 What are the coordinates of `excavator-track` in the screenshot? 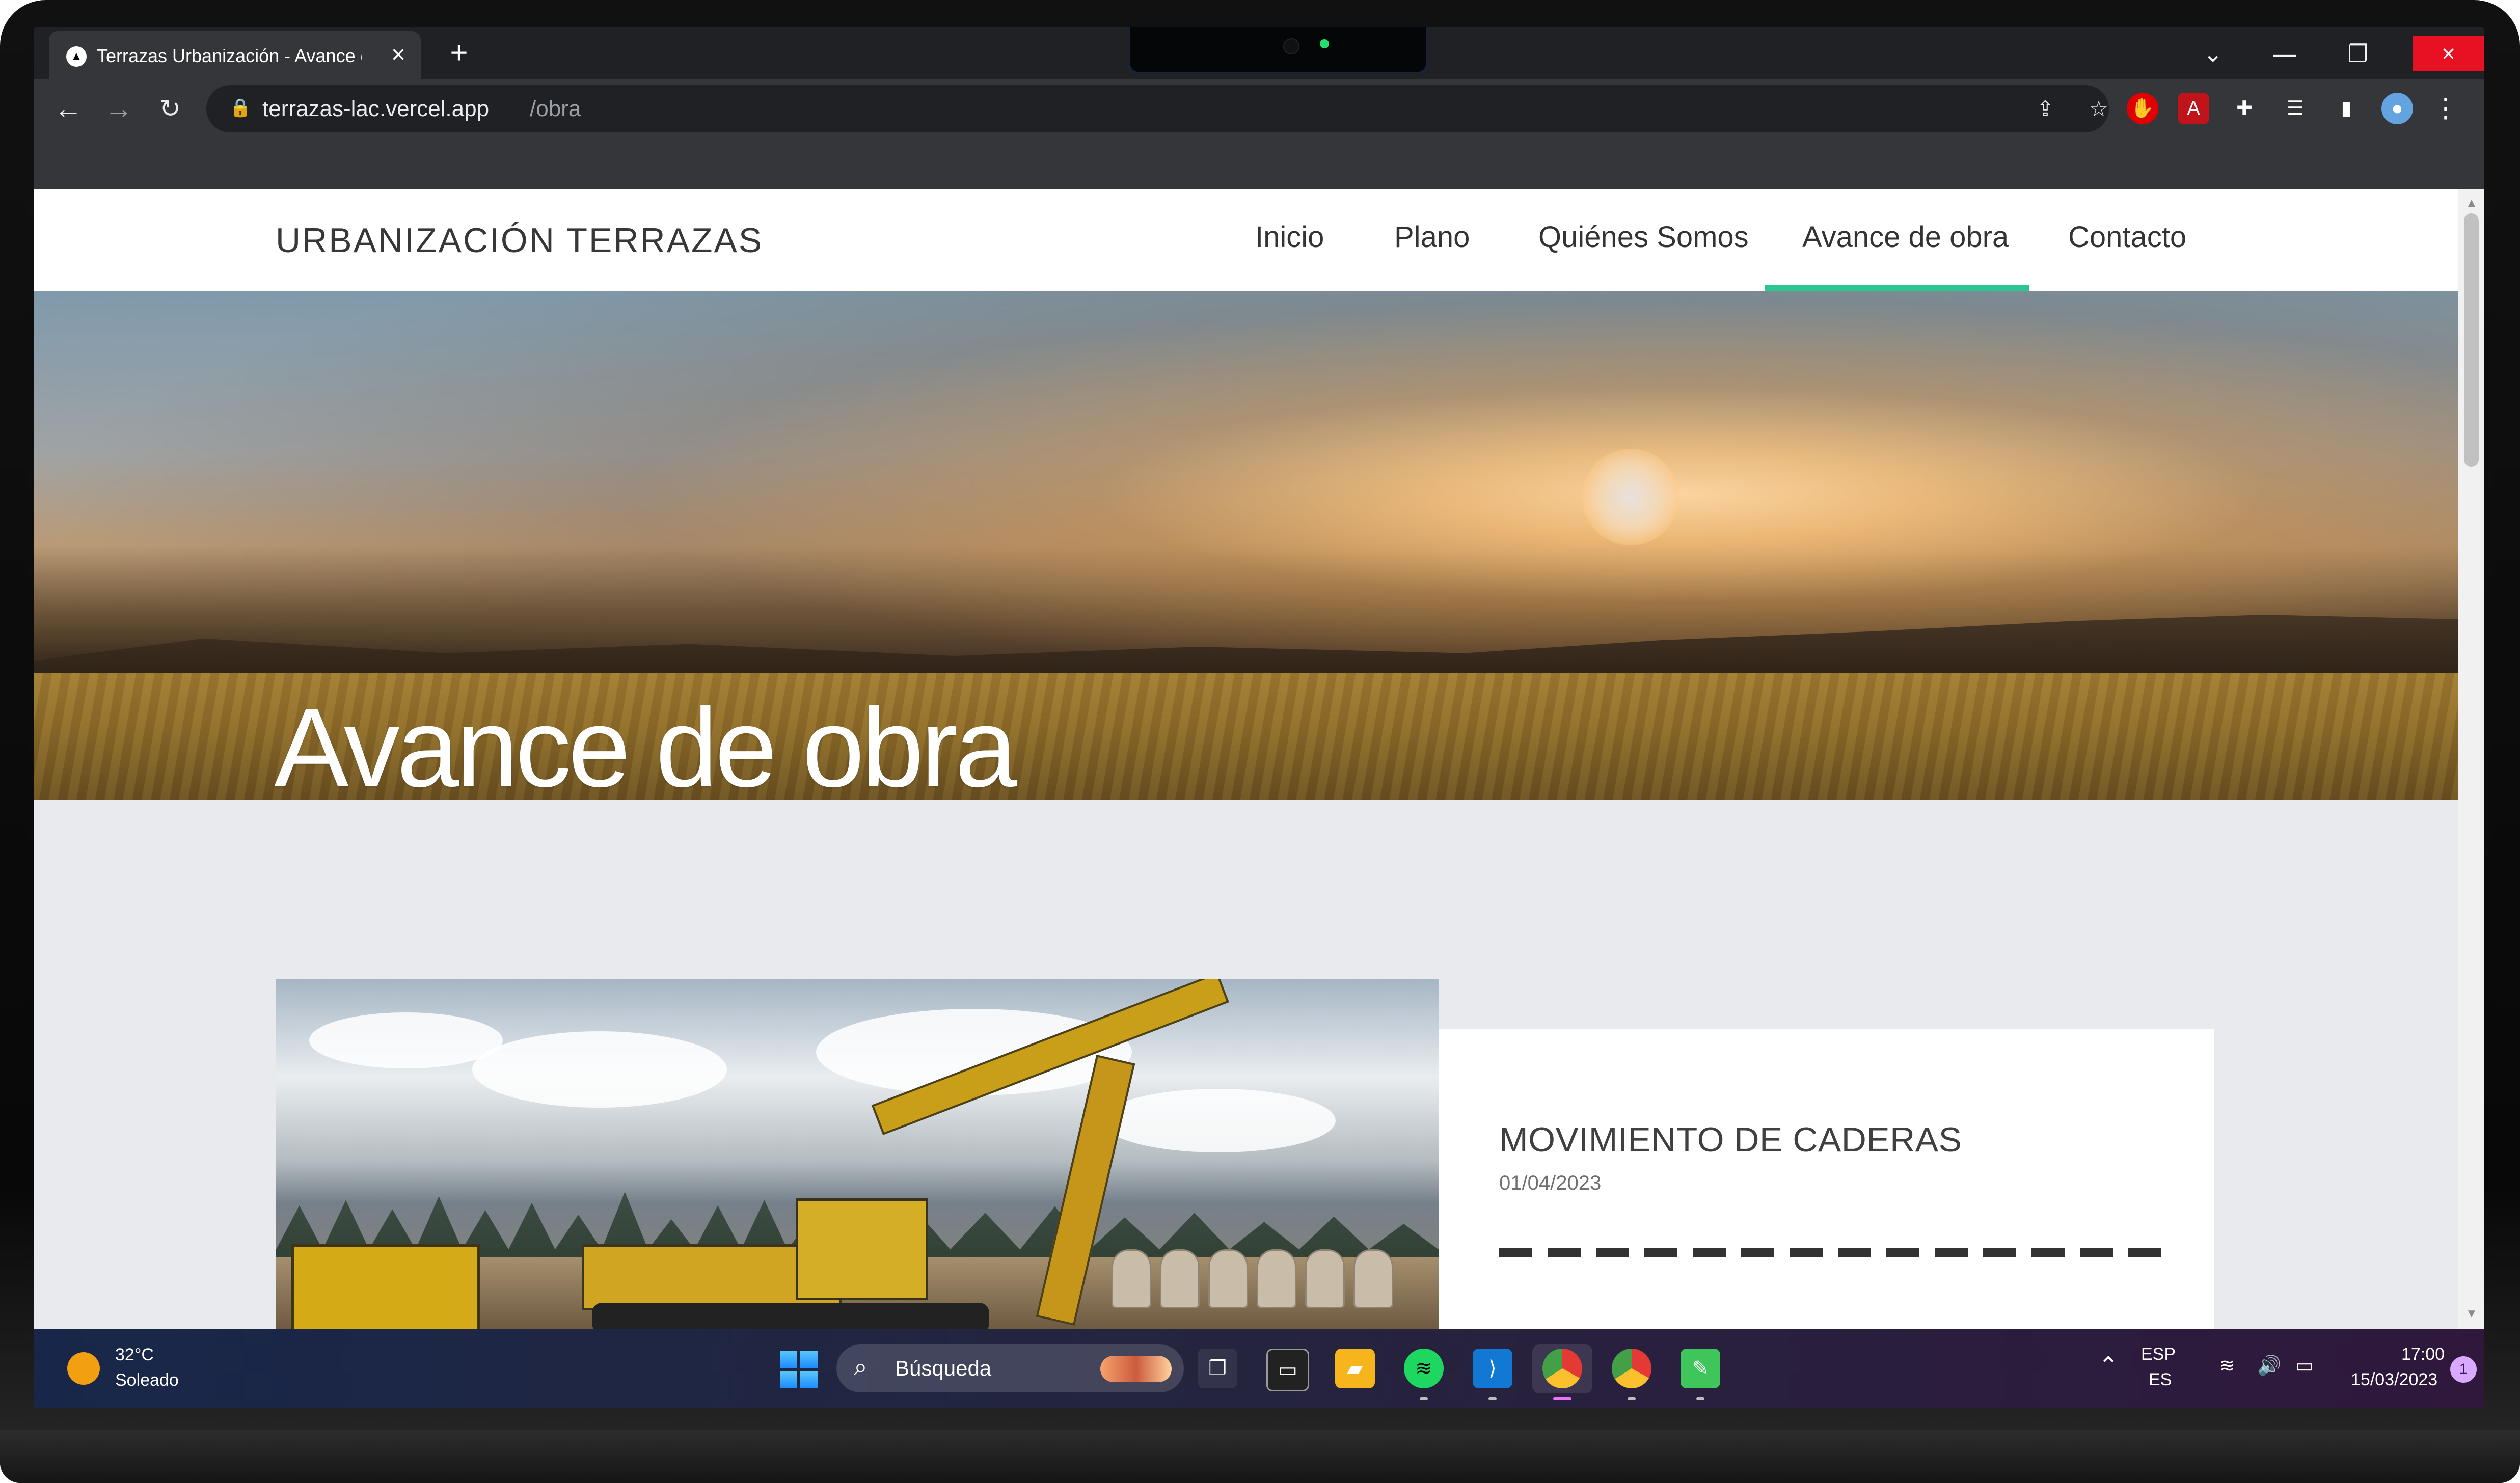 It's located at (790, 1316).